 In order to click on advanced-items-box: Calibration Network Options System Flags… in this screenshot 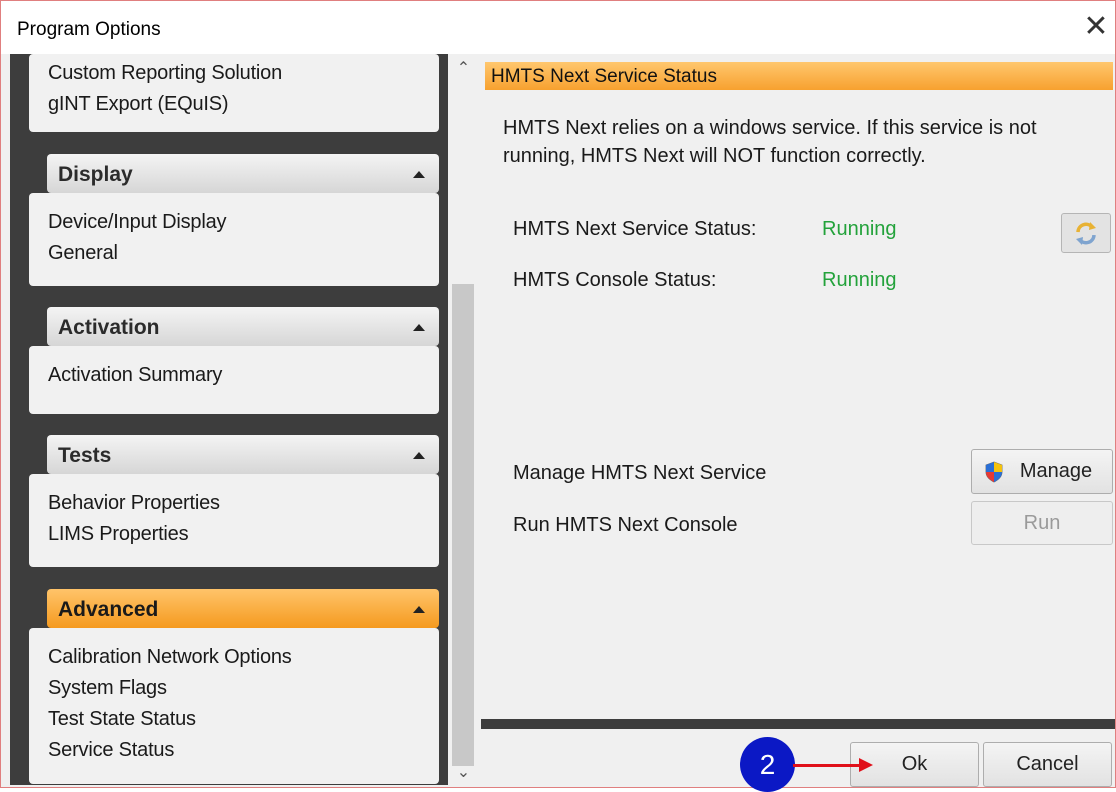, I will do `click(234, 706)`.